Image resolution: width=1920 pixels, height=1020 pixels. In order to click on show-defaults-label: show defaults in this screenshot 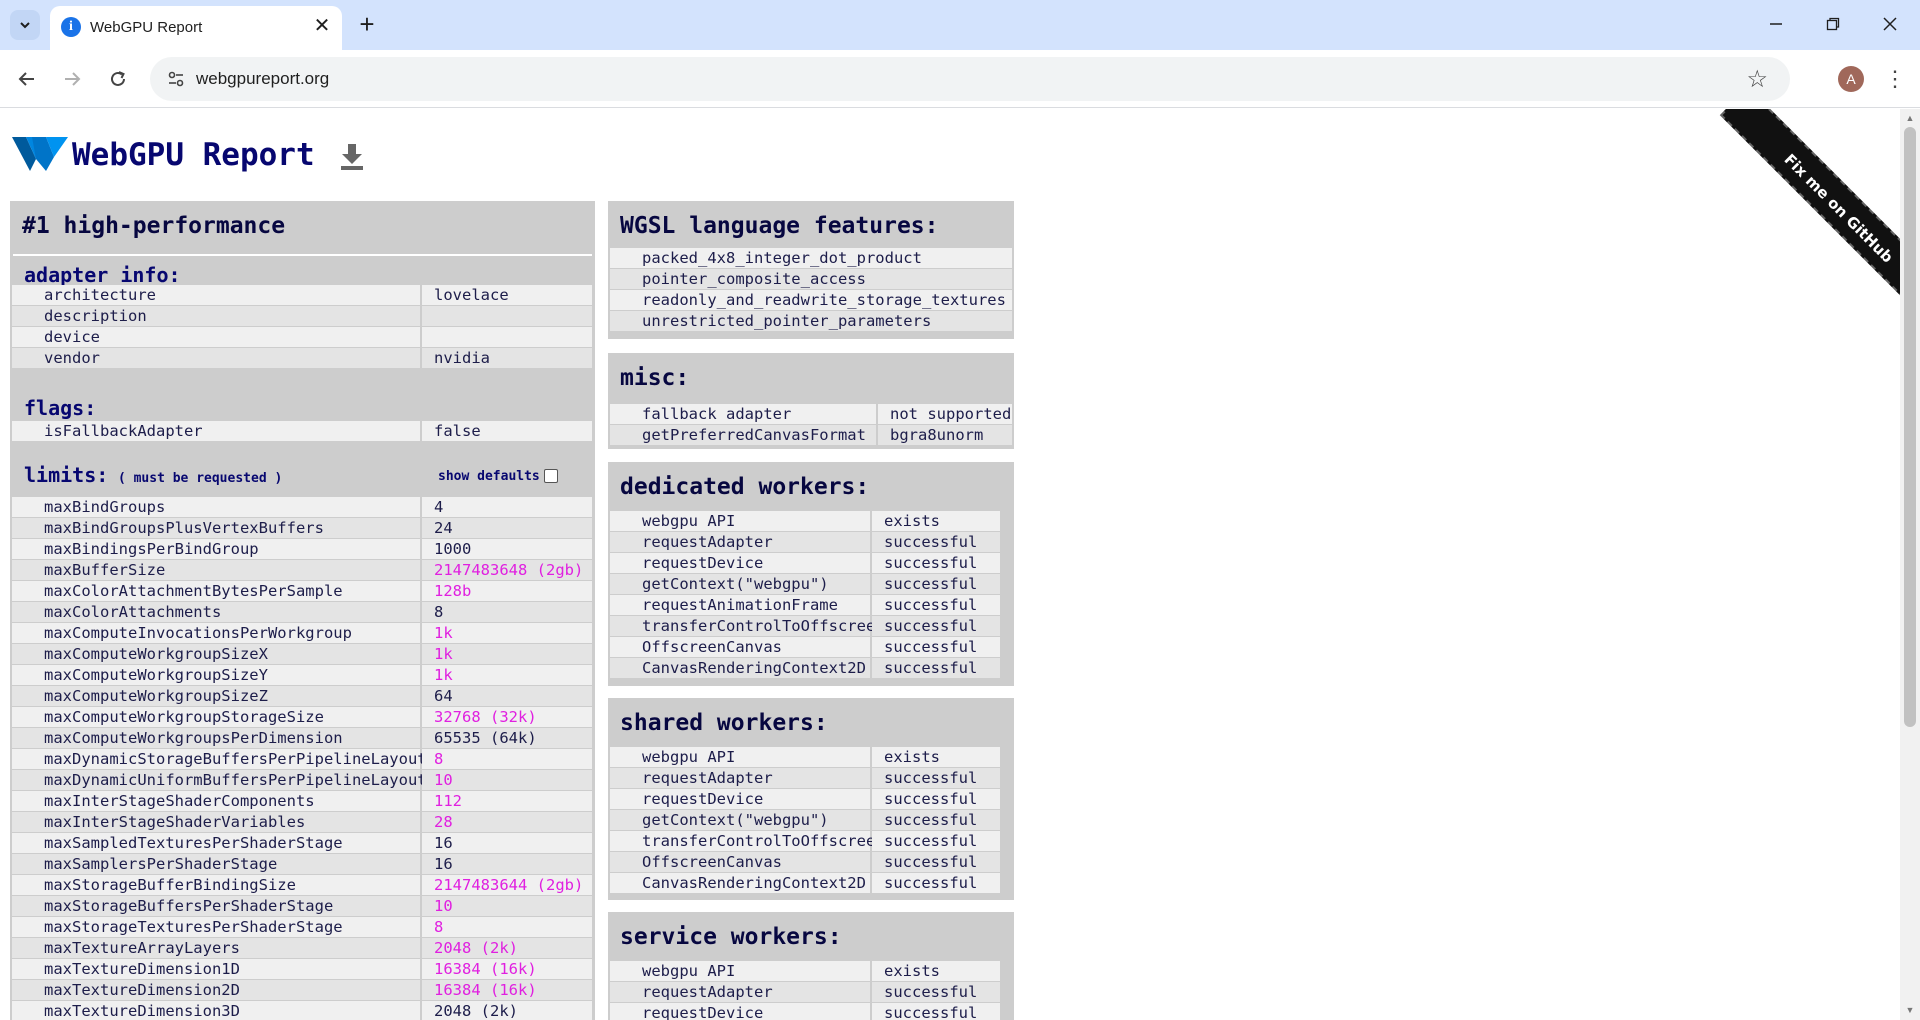, I will do `click(489, 476)`.